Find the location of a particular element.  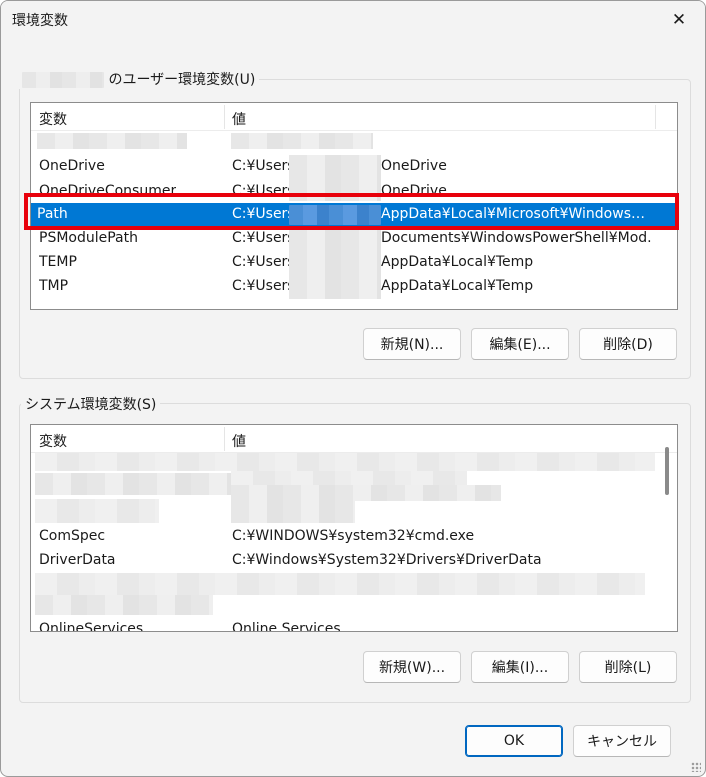

list-item: OneDrive C:¥Users OneDrive is located at coordinates (354, 167).